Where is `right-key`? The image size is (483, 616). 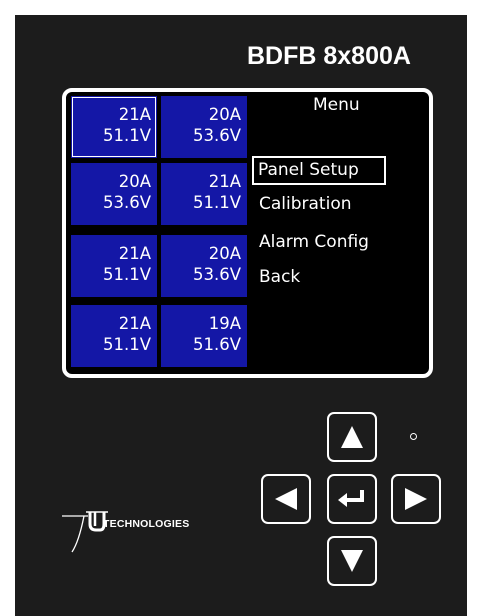 right-key is located at coordinates (416, 499).